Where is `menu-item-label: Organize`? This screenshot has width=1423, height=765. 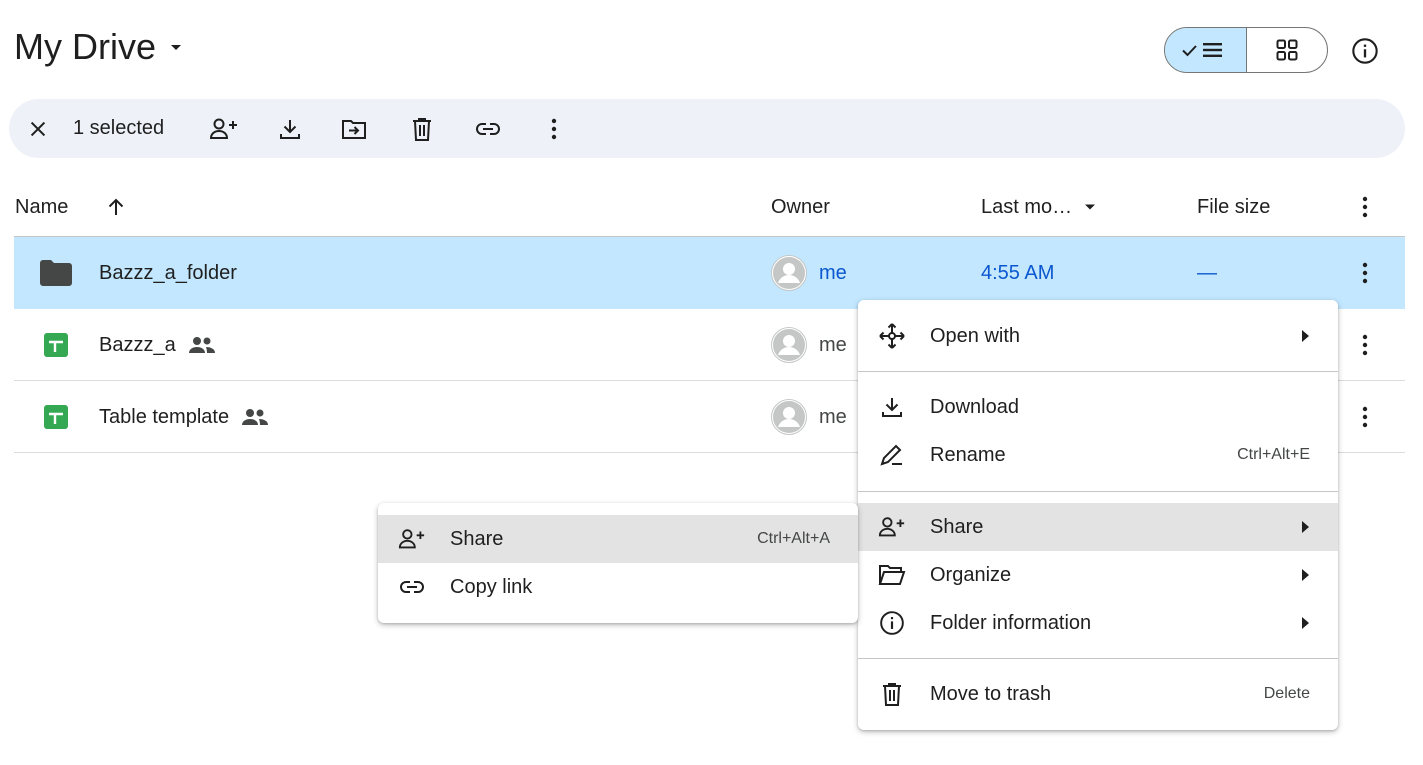
menu-item-label: Organize is located at coordinates (971, 574).